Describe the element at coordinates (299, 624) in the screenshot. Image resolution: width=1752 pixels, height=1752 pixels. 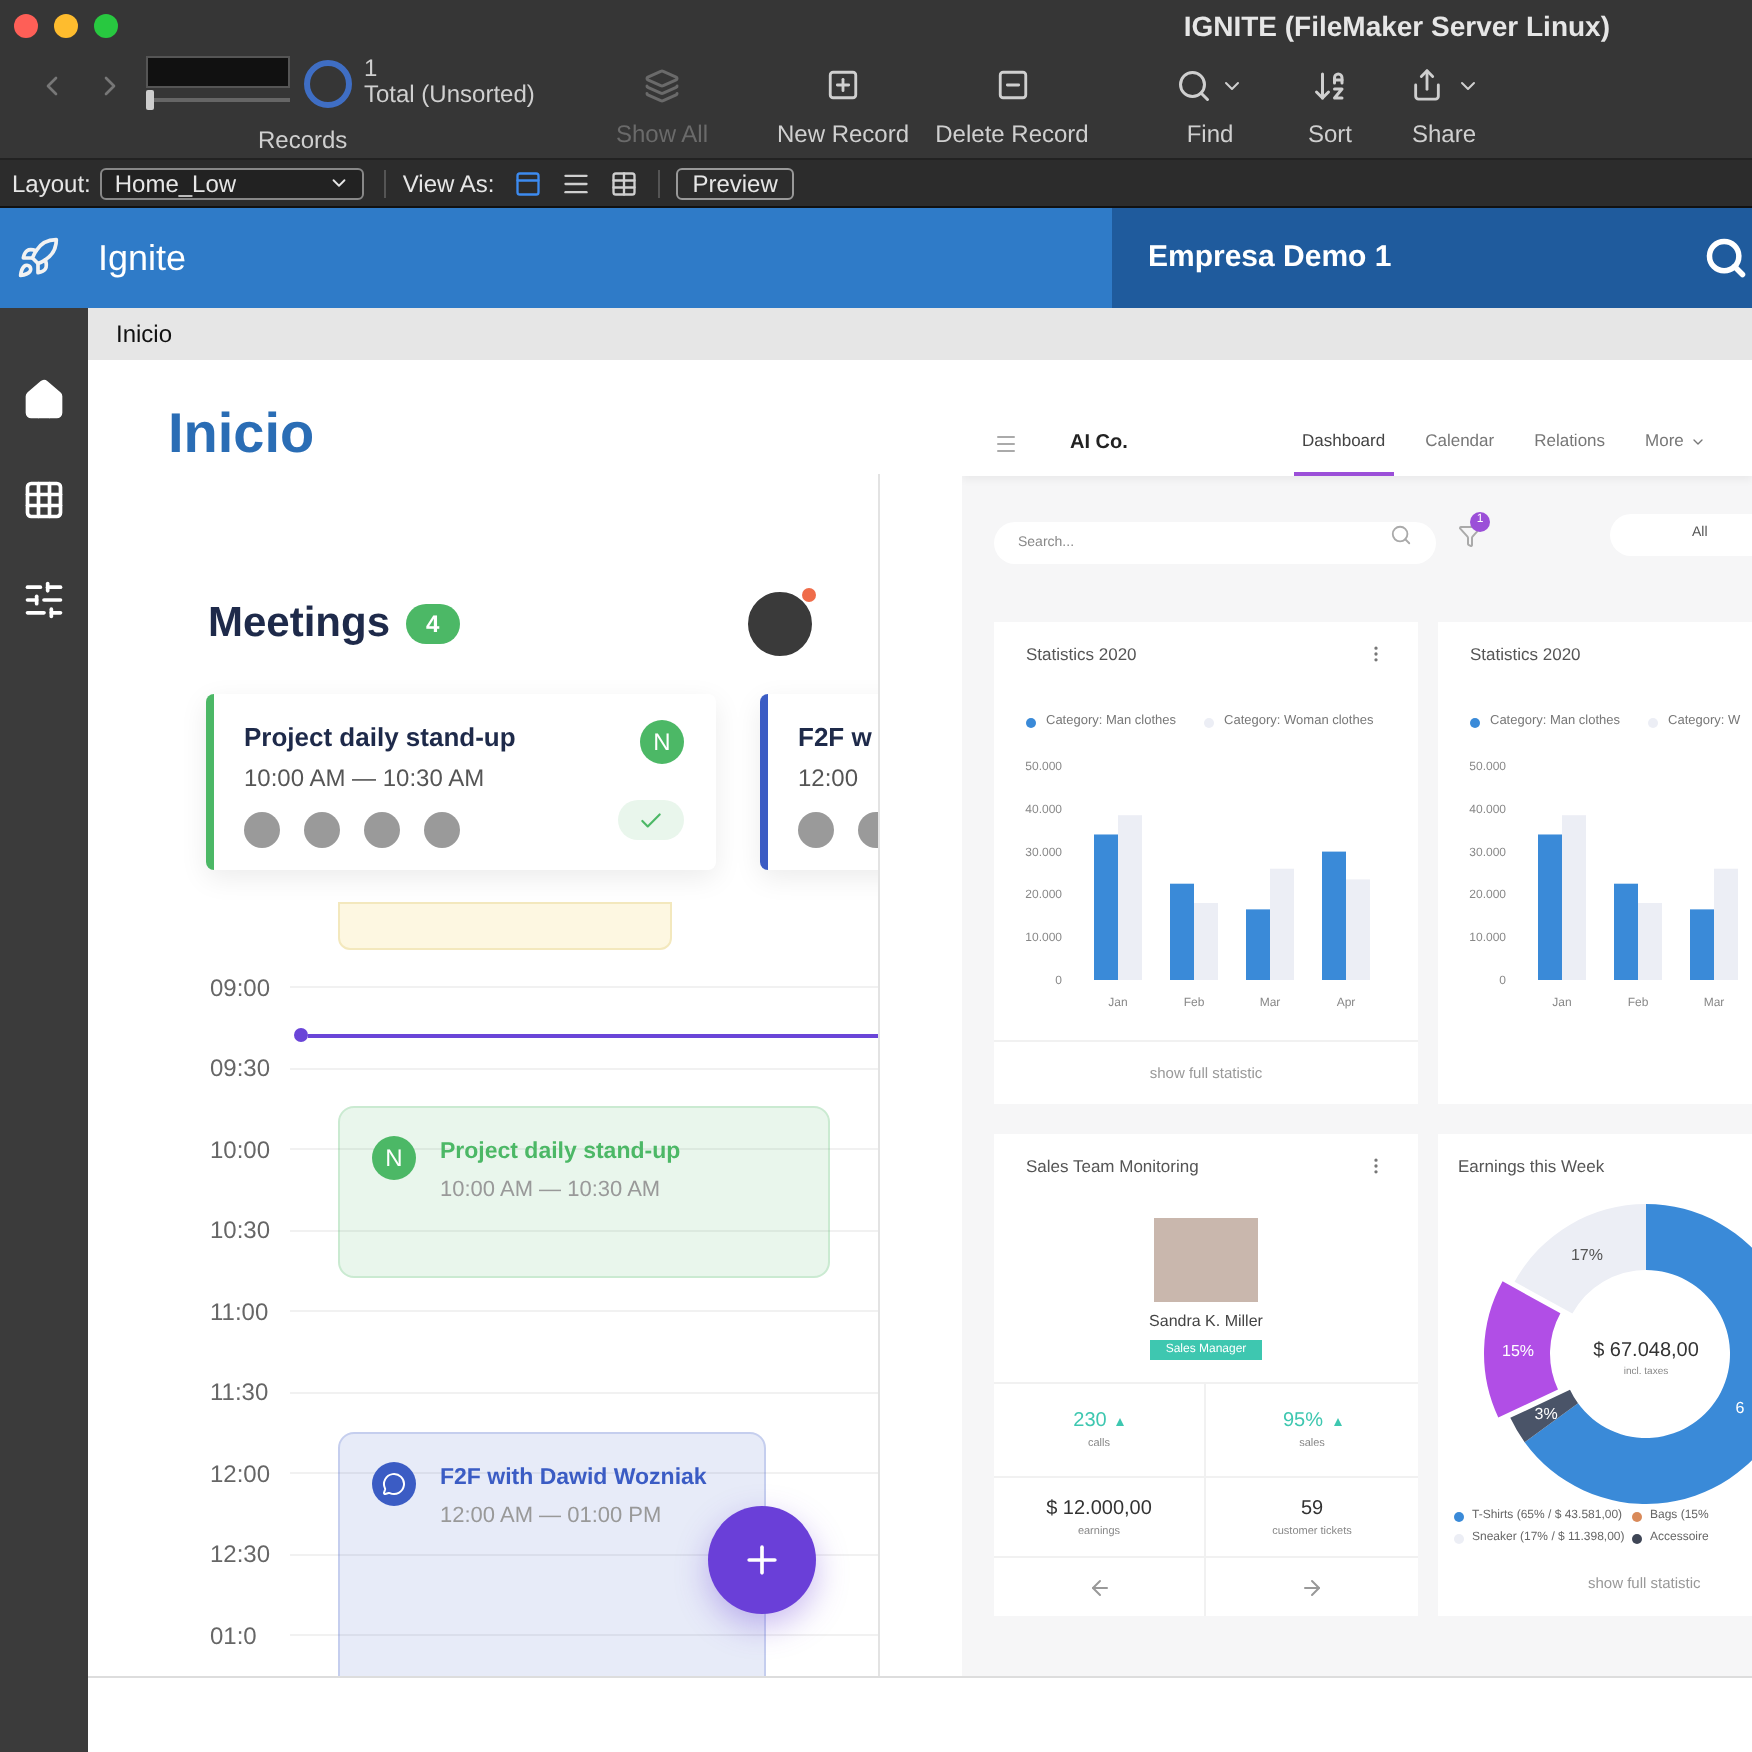
I see `section-title: Meetings` at that location.